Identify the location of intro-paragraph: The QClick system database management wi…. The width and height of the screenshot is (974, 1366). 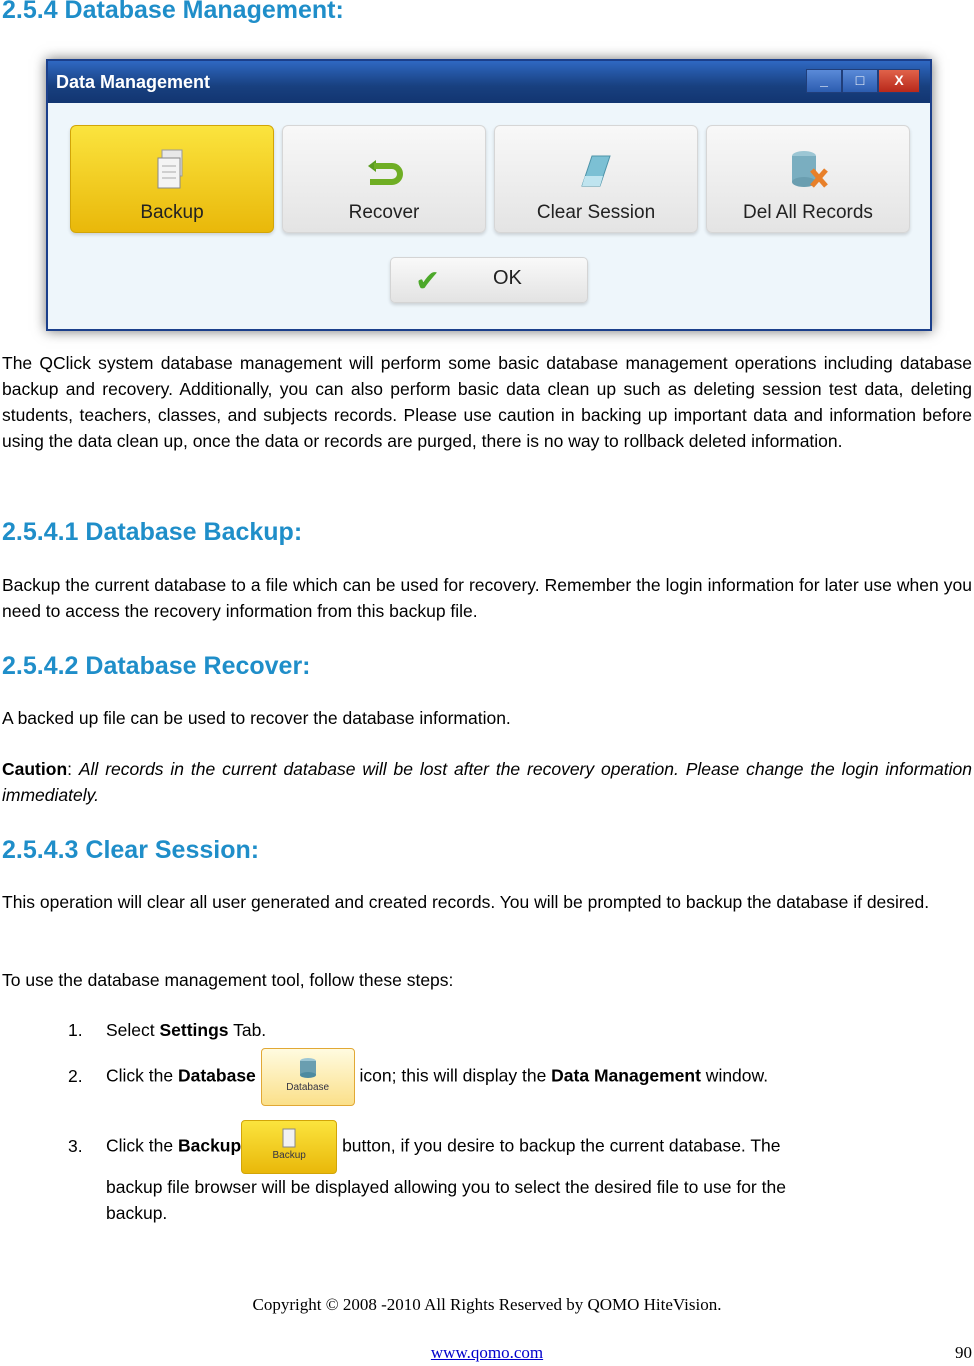
(487, 402).